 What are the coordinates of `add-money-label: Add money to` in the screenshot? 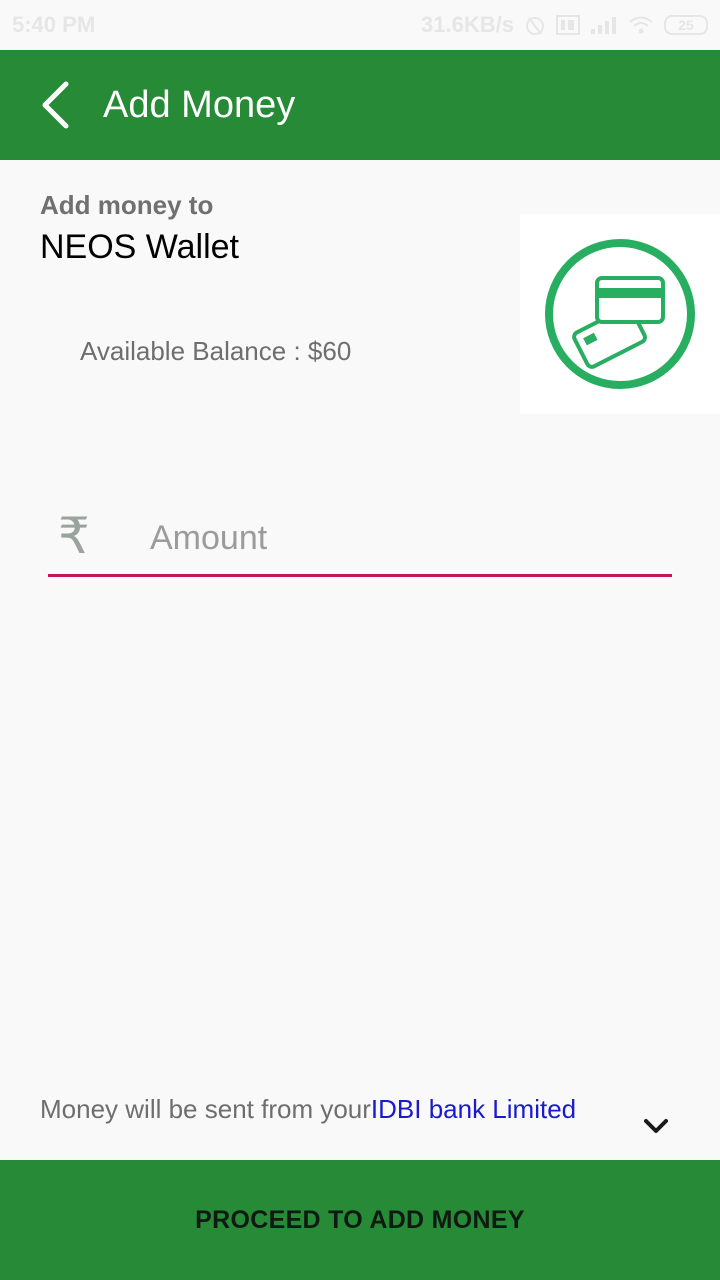 It's located at (127, 205).